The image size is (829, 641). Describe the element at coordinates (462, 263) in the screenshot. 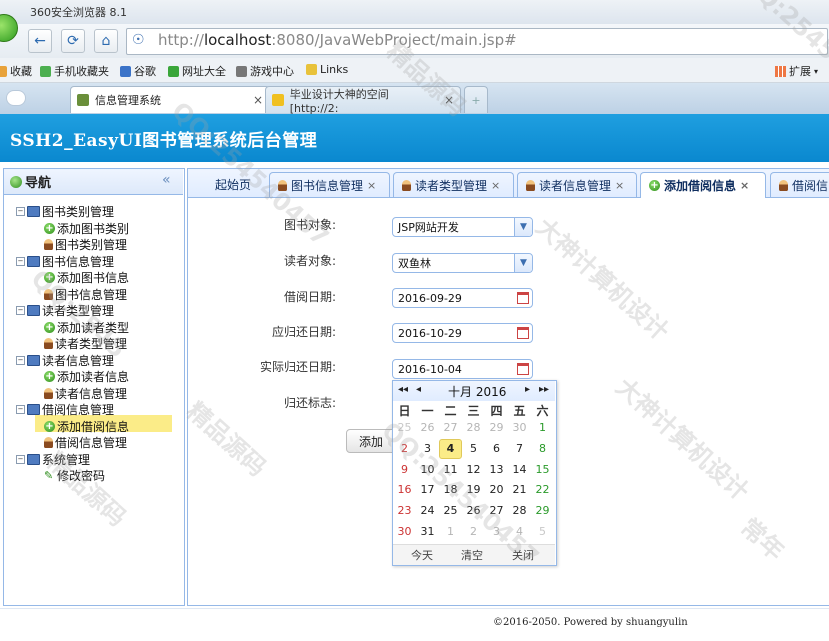

I see `reader-combobox: 双鱼林 ▼` at that location.